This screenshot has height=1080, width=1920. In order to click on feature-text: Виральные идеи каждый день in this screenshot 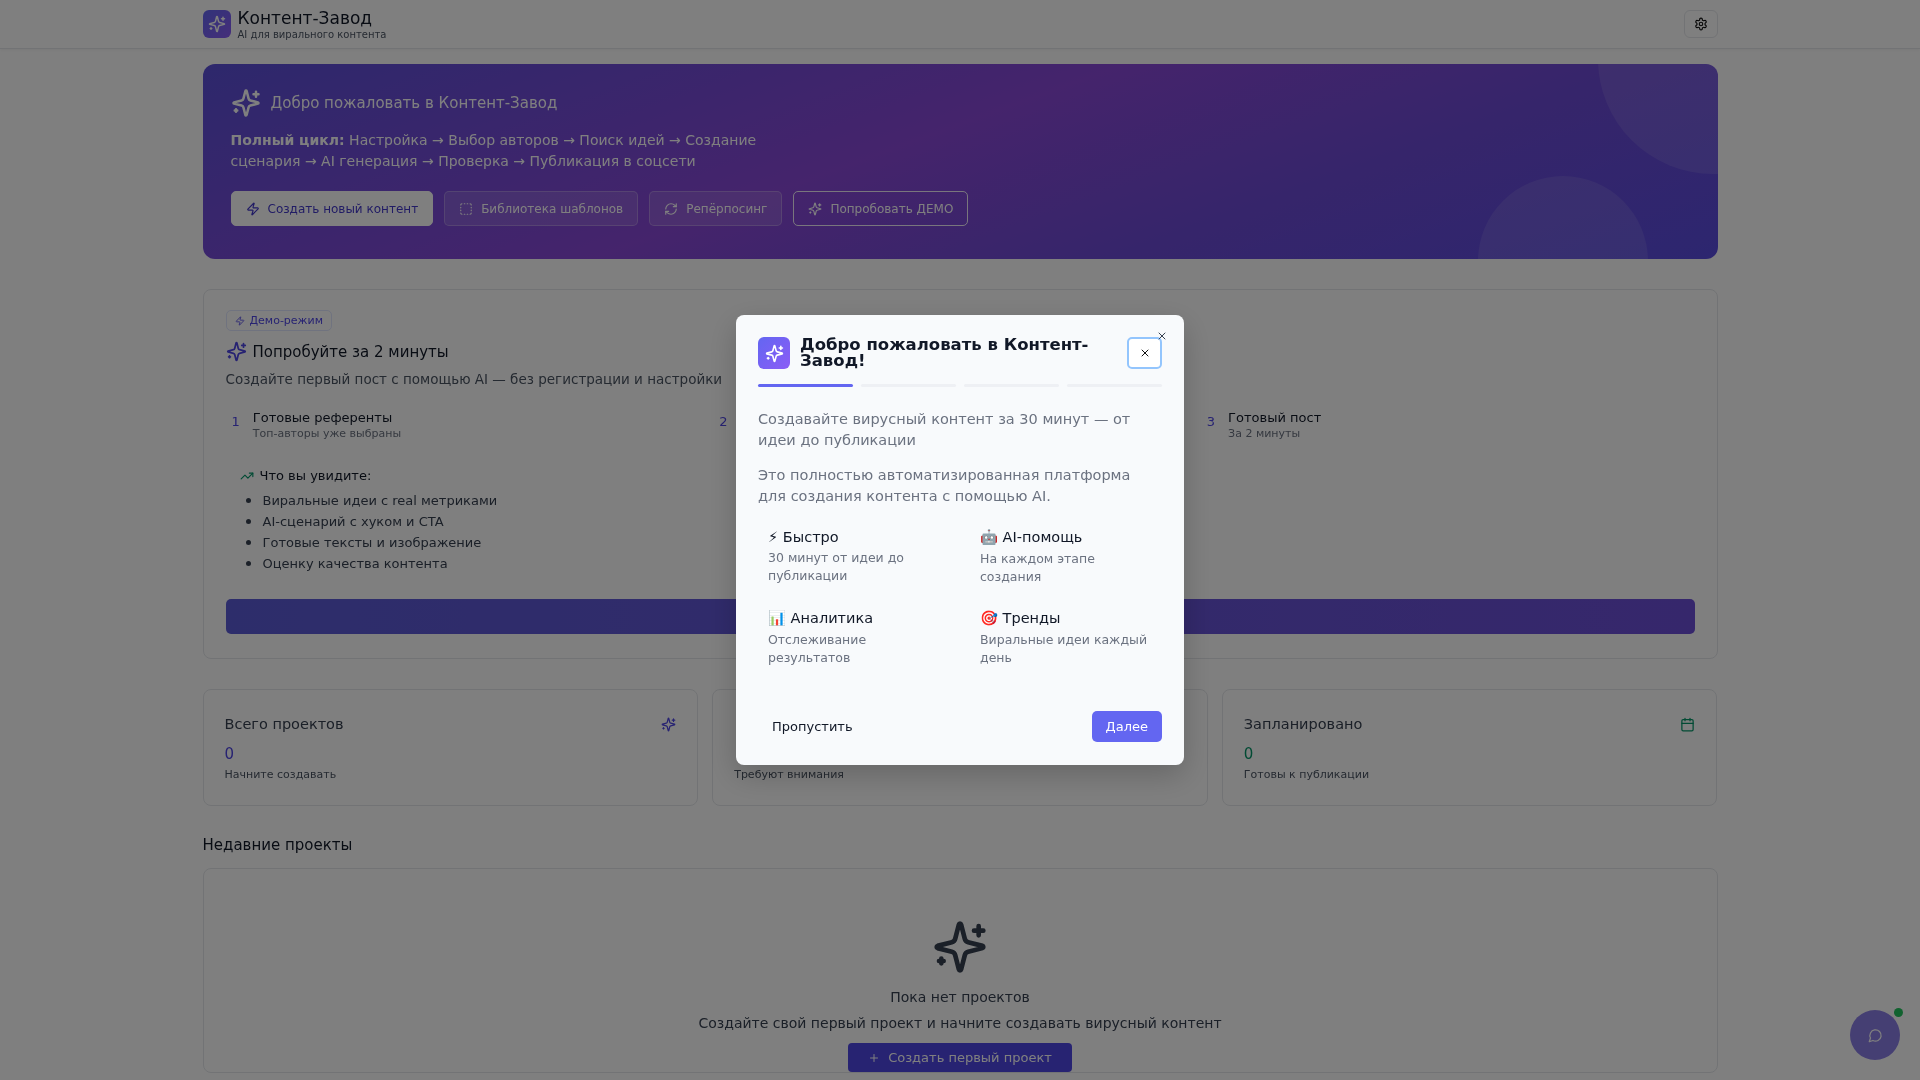, I will do `click(1064, 649)`.